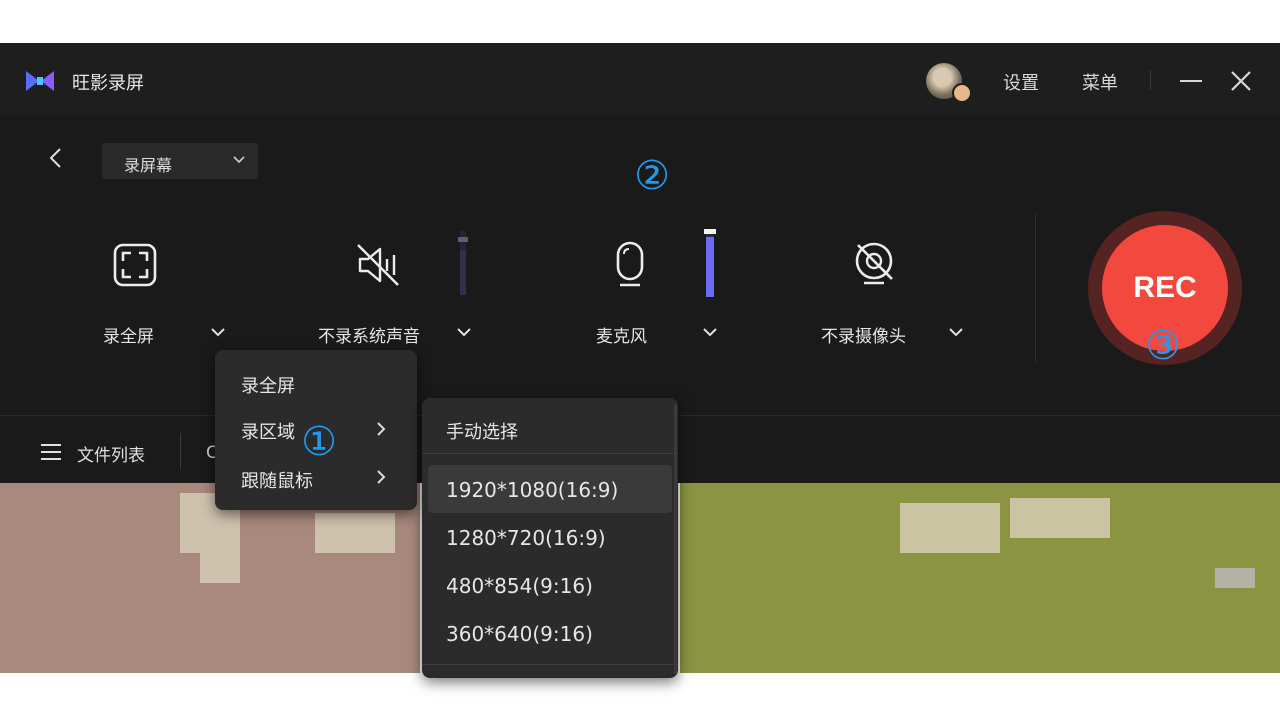 The width and height of the screenshot is (1280, 720). What do you see at coordinates (51, 452) in the screenshot?
I see `list-icon` at bounding box center [51, 452].